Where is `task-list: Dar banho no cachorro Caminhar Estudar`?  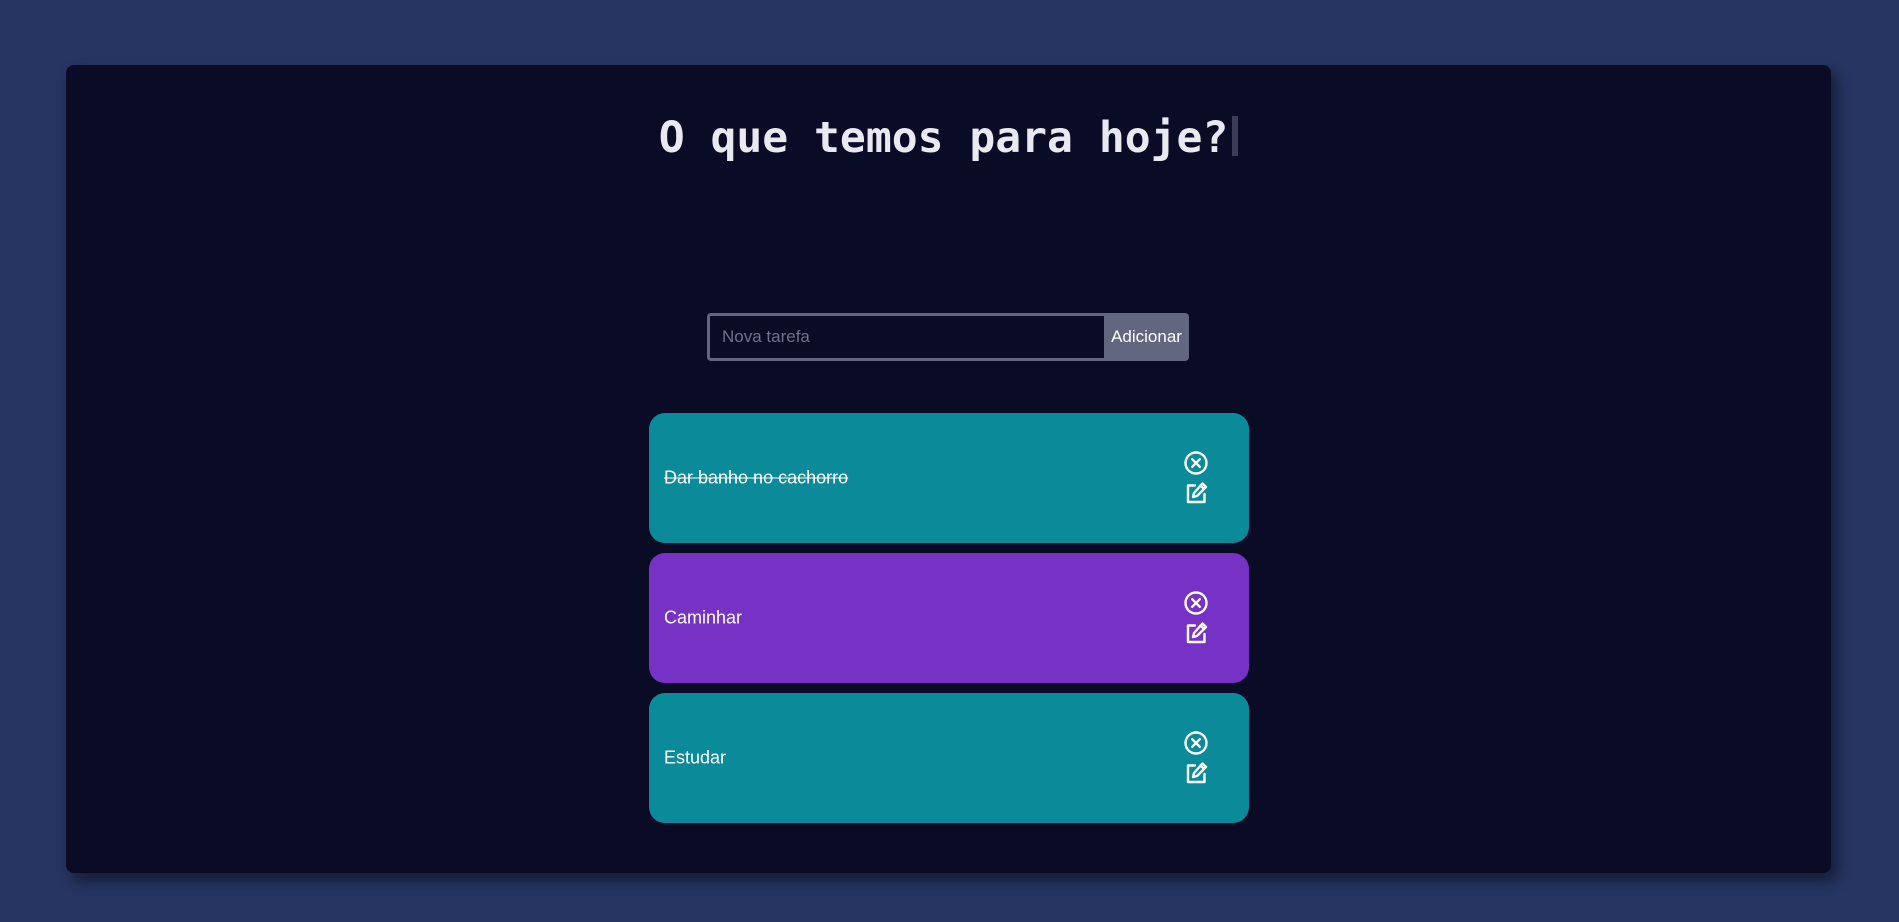 task-list: Dar banho no cachorro Caminhar Estudar is located at coordinates (949, 623).